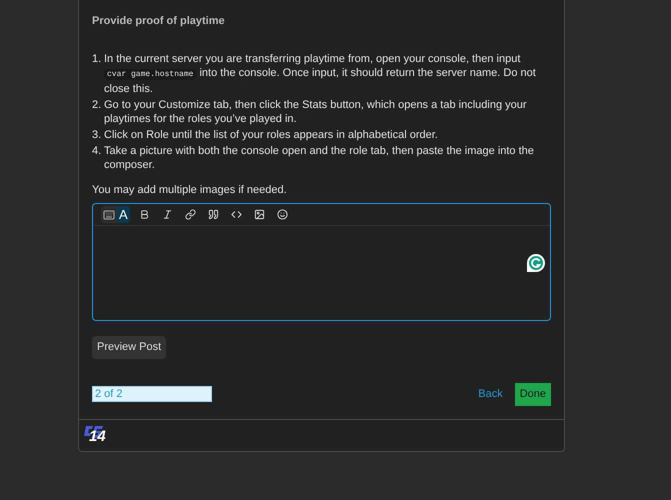 The height and width of the screenshot is (500, 671). What do you see at coordinates (236, 214) in the screenshot?
I see `code-icon` at bounding box center [236, 214].